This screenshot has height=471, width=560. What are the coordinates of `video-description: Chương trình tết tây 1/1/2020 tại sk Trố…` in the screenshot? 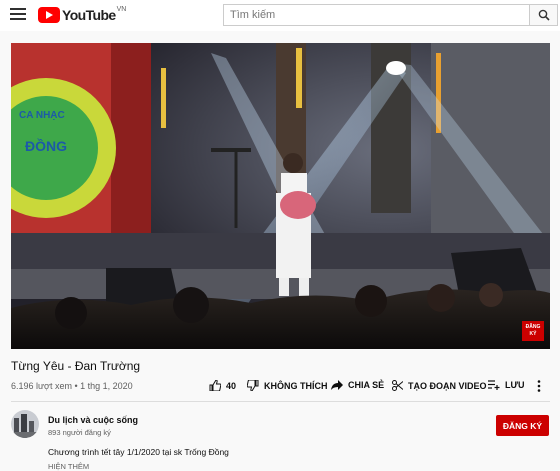 It's located at (138, 452).